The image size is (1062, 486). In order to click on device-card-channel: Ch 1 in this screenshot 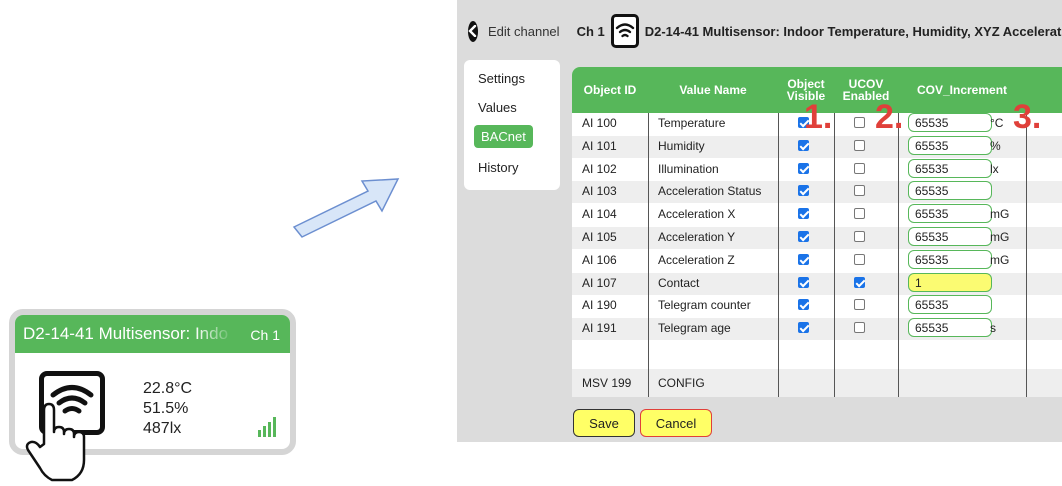, I will do `click(265, 335)`.